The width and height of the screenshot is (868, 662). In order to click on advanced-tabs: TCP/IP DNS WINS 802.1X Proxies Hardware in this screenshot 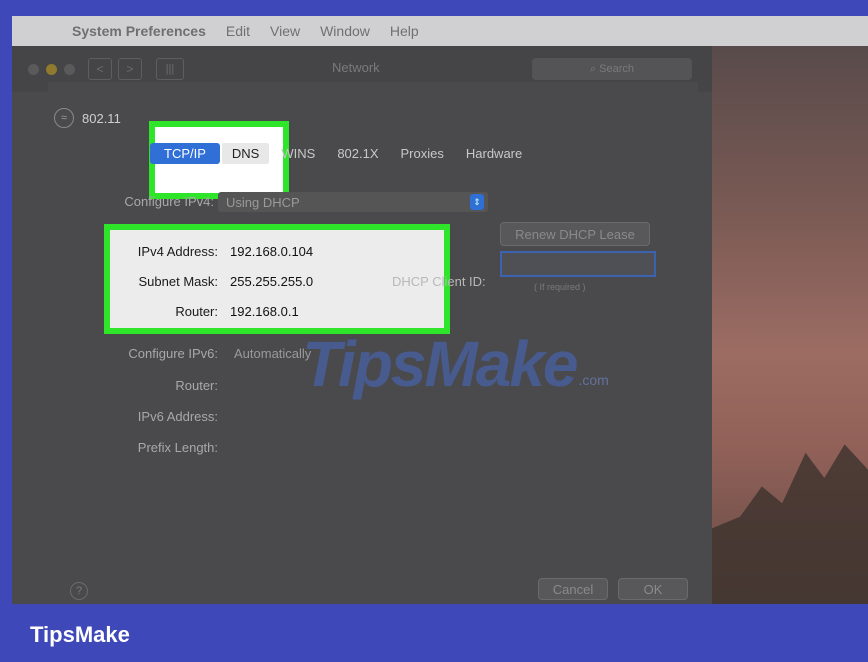, I will do `click(342, 153)`.